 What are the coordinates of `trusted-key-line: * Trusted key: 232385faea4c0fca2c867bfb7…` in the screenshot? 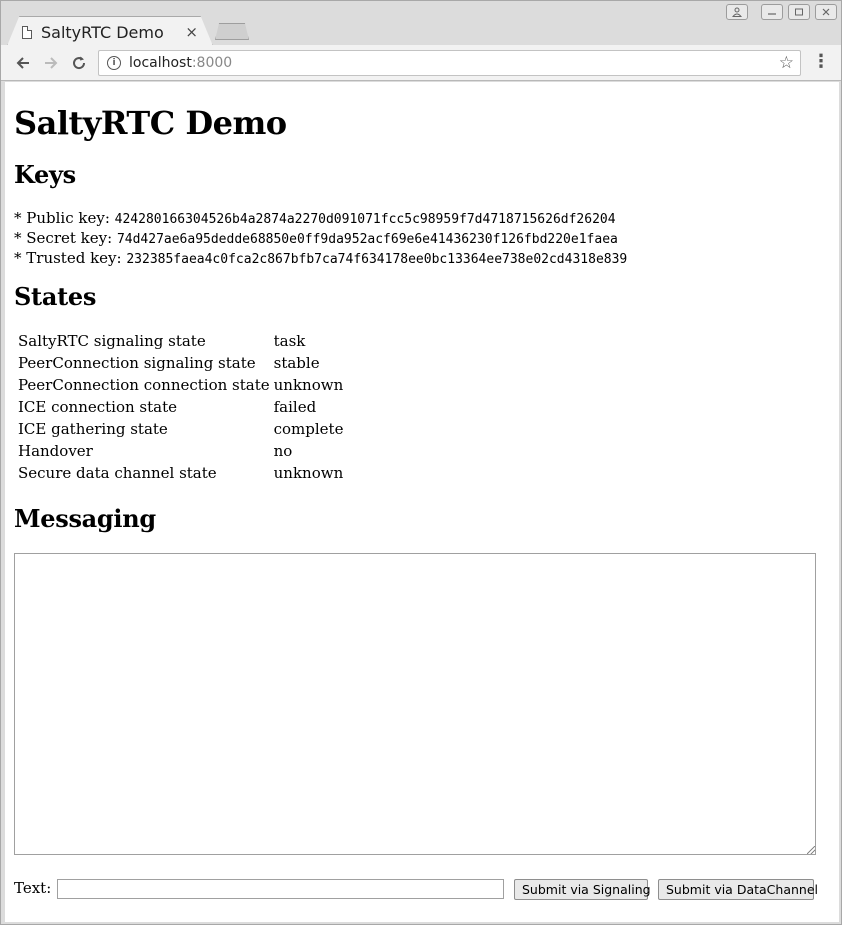 It's located at (320, 259).